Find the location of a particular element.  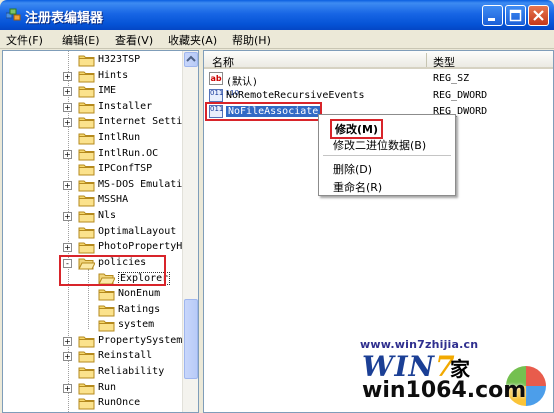

value-name: NoRemoteRecursiveEvents is located at coordinates (295, 95).